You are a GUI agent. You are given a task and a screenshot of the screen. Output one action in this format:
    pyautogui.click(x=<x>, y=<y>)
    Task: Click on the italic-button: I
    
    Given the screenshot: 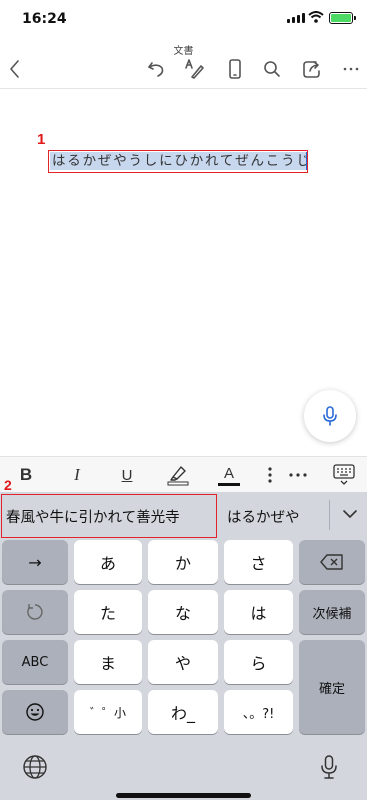 What is the action you would take?
    pyautogui.click(x=77, y=475)
    